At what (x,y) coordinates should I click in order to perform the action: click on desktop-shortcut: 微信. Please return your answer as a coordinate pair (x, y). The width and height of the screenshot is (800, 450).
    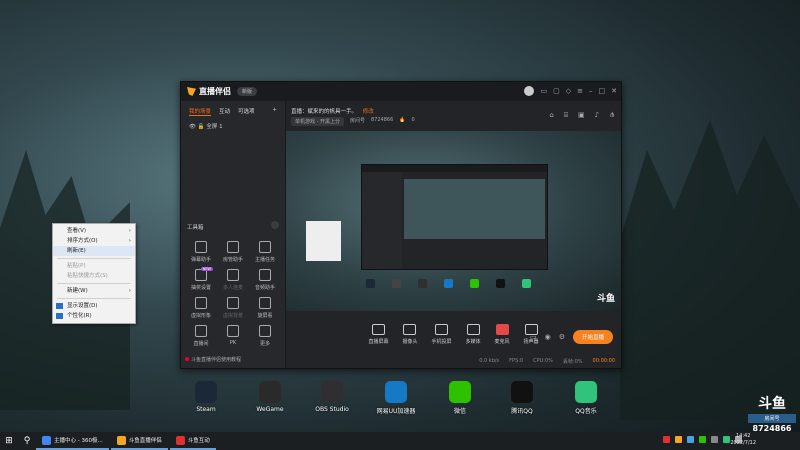
    Looking at the image, I should click on (460, 398).